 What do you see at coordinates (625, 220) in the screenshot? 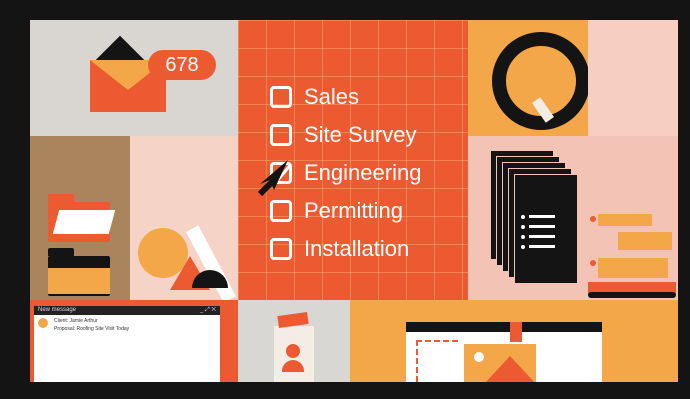
I see `progress-bar` at bounding box center [625, 220].